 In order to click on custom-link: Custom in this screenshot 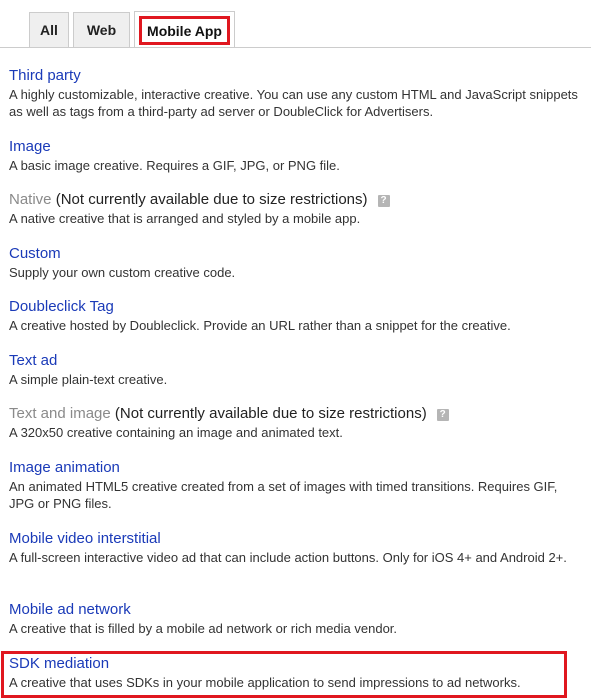, I will do `click(294, 254)`.